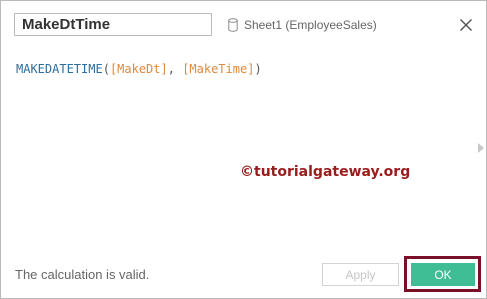 The image size is (487, 299). I want to click on close-icon, so click(466, 25).